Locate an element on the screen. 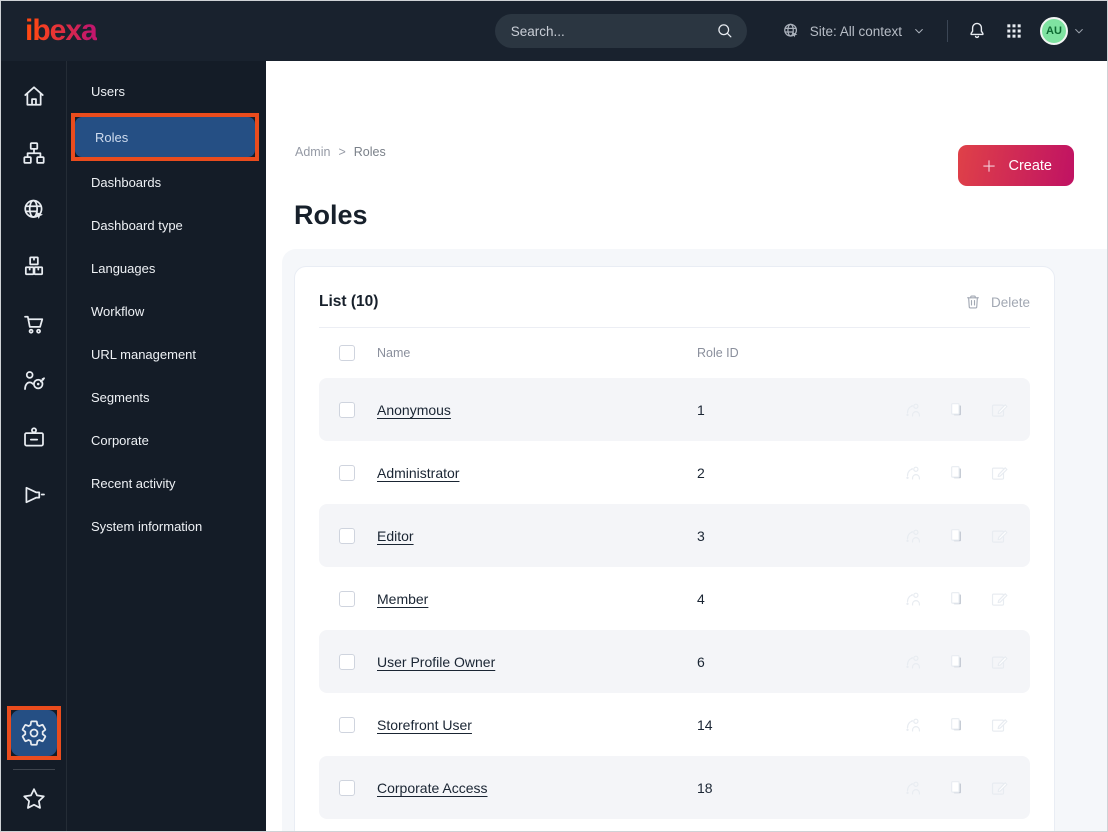 The image size is (1108, 832). rail-item-corporate is located at coordinates (34, 438).